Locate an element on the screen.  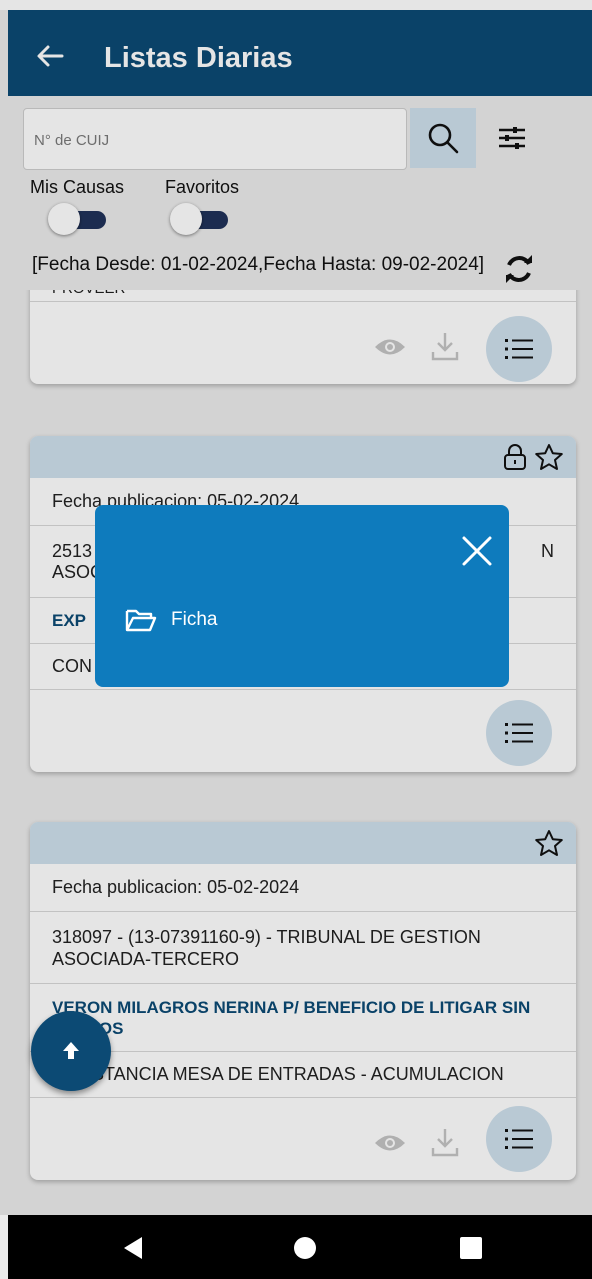
popup-item-ficha: Ficha is located at coordinates (171, 620).